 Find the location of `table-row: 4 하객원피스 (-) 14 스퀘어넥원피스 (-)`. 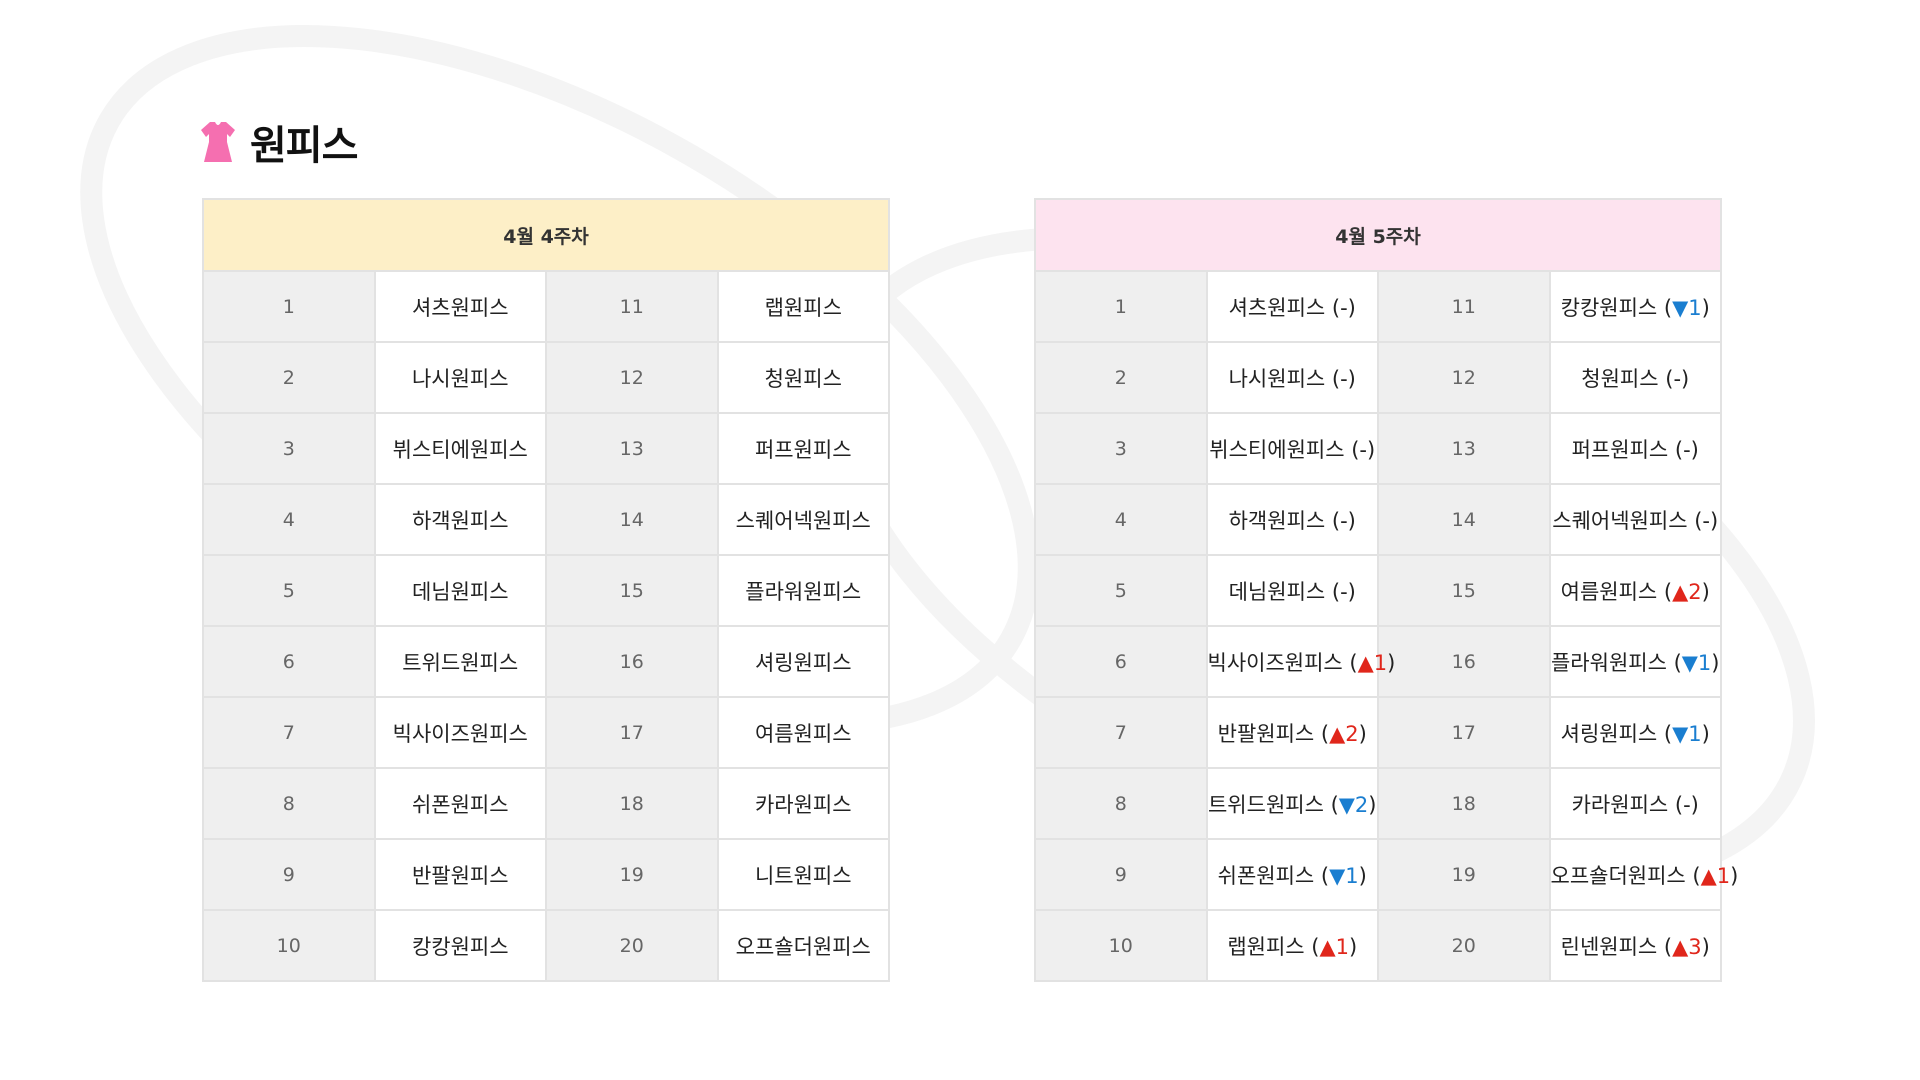

table-row: 4 하객원피스 (-) 14 스퀘어넥원피스 (-) is located at coordinates (1378, 519).